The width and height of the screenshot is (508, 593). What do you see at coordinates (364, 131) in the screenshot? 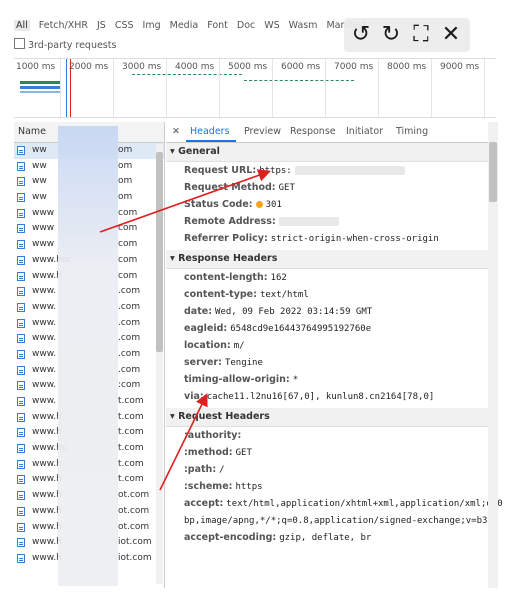
I see `tab-initiator: Initiator` at bounding box center [364, 131].